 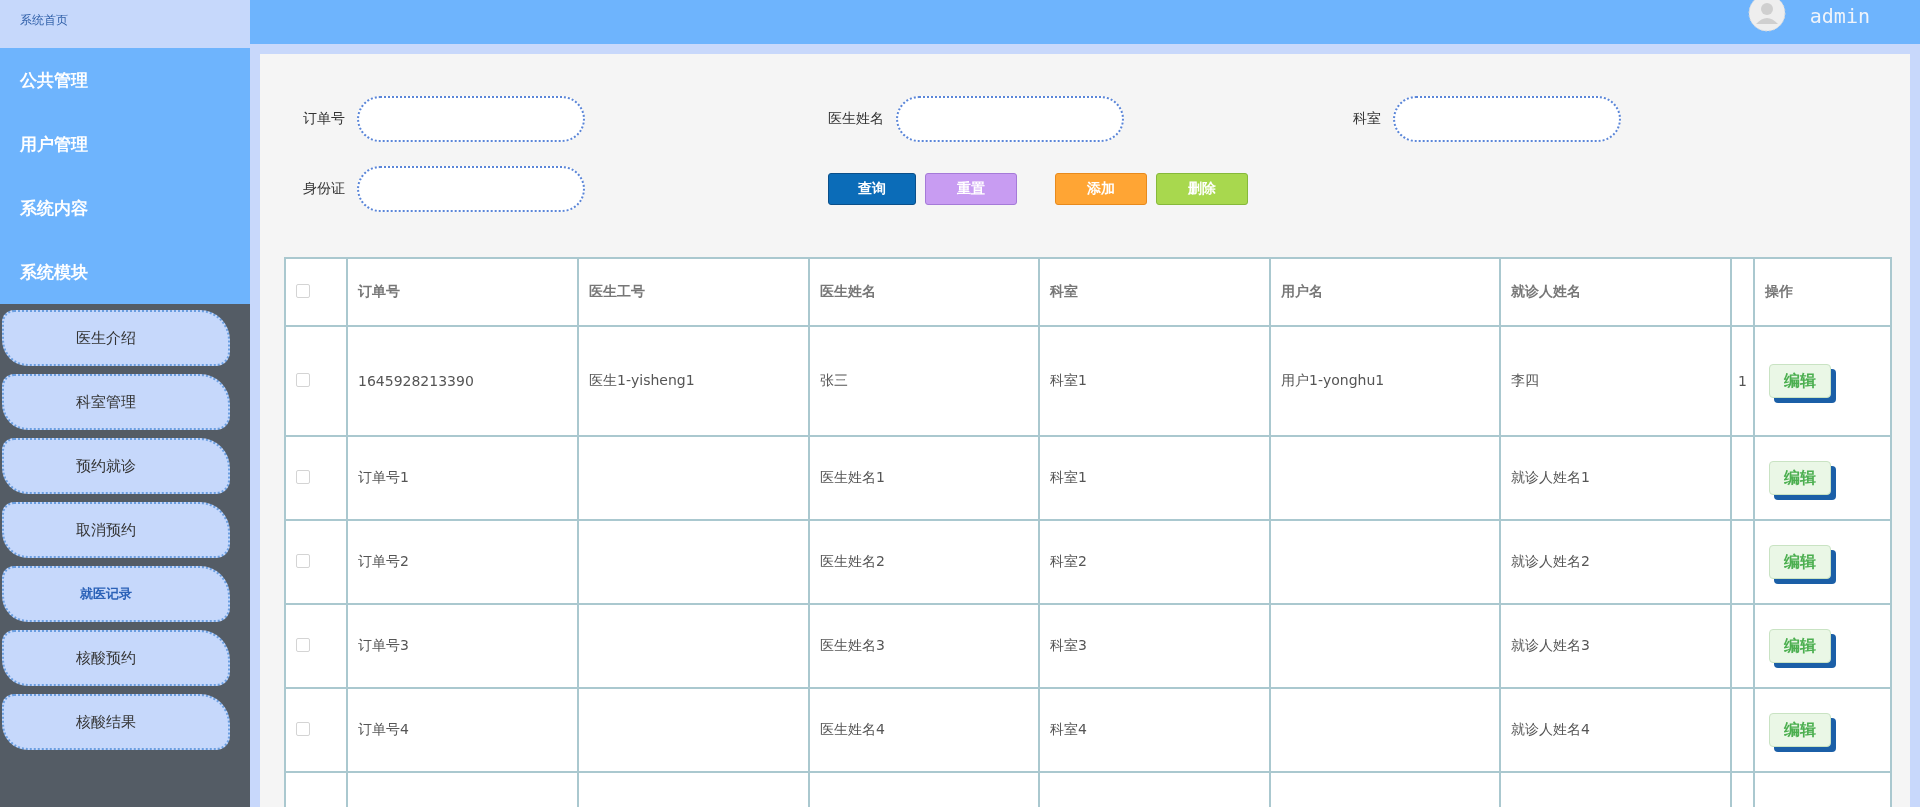 I want to click on column-header: 科室, so click(x=1064, y=291).